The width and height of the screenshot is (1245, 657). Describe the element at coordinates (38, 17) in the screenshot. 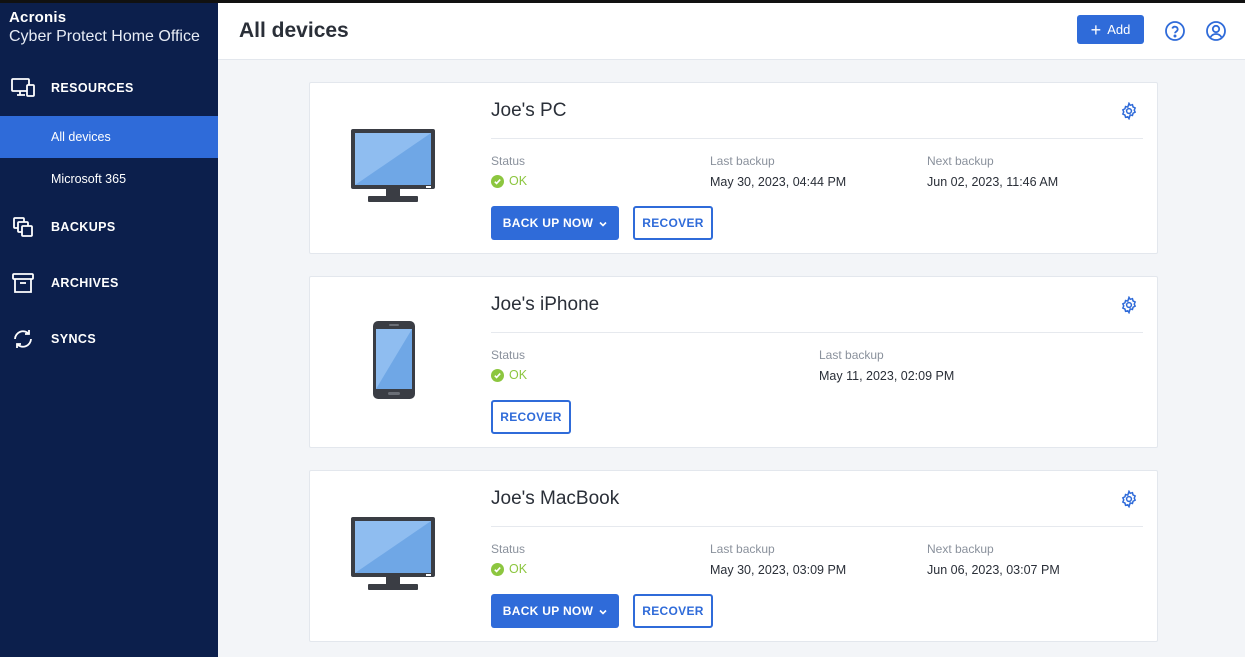

I see `brand-name: Acronis` at that location.